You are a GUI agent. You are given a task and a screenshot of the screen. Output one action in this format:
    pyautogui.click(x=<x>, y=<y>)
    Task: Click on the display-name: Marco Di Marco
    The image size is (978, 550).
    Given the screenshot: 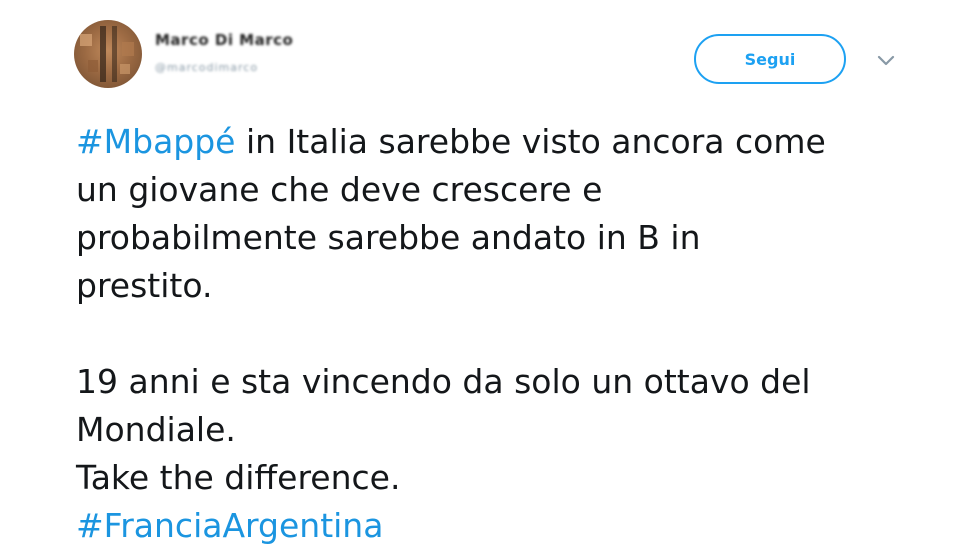 What is the action you would take?
    pyautogui.click(x=224, y=40)
    